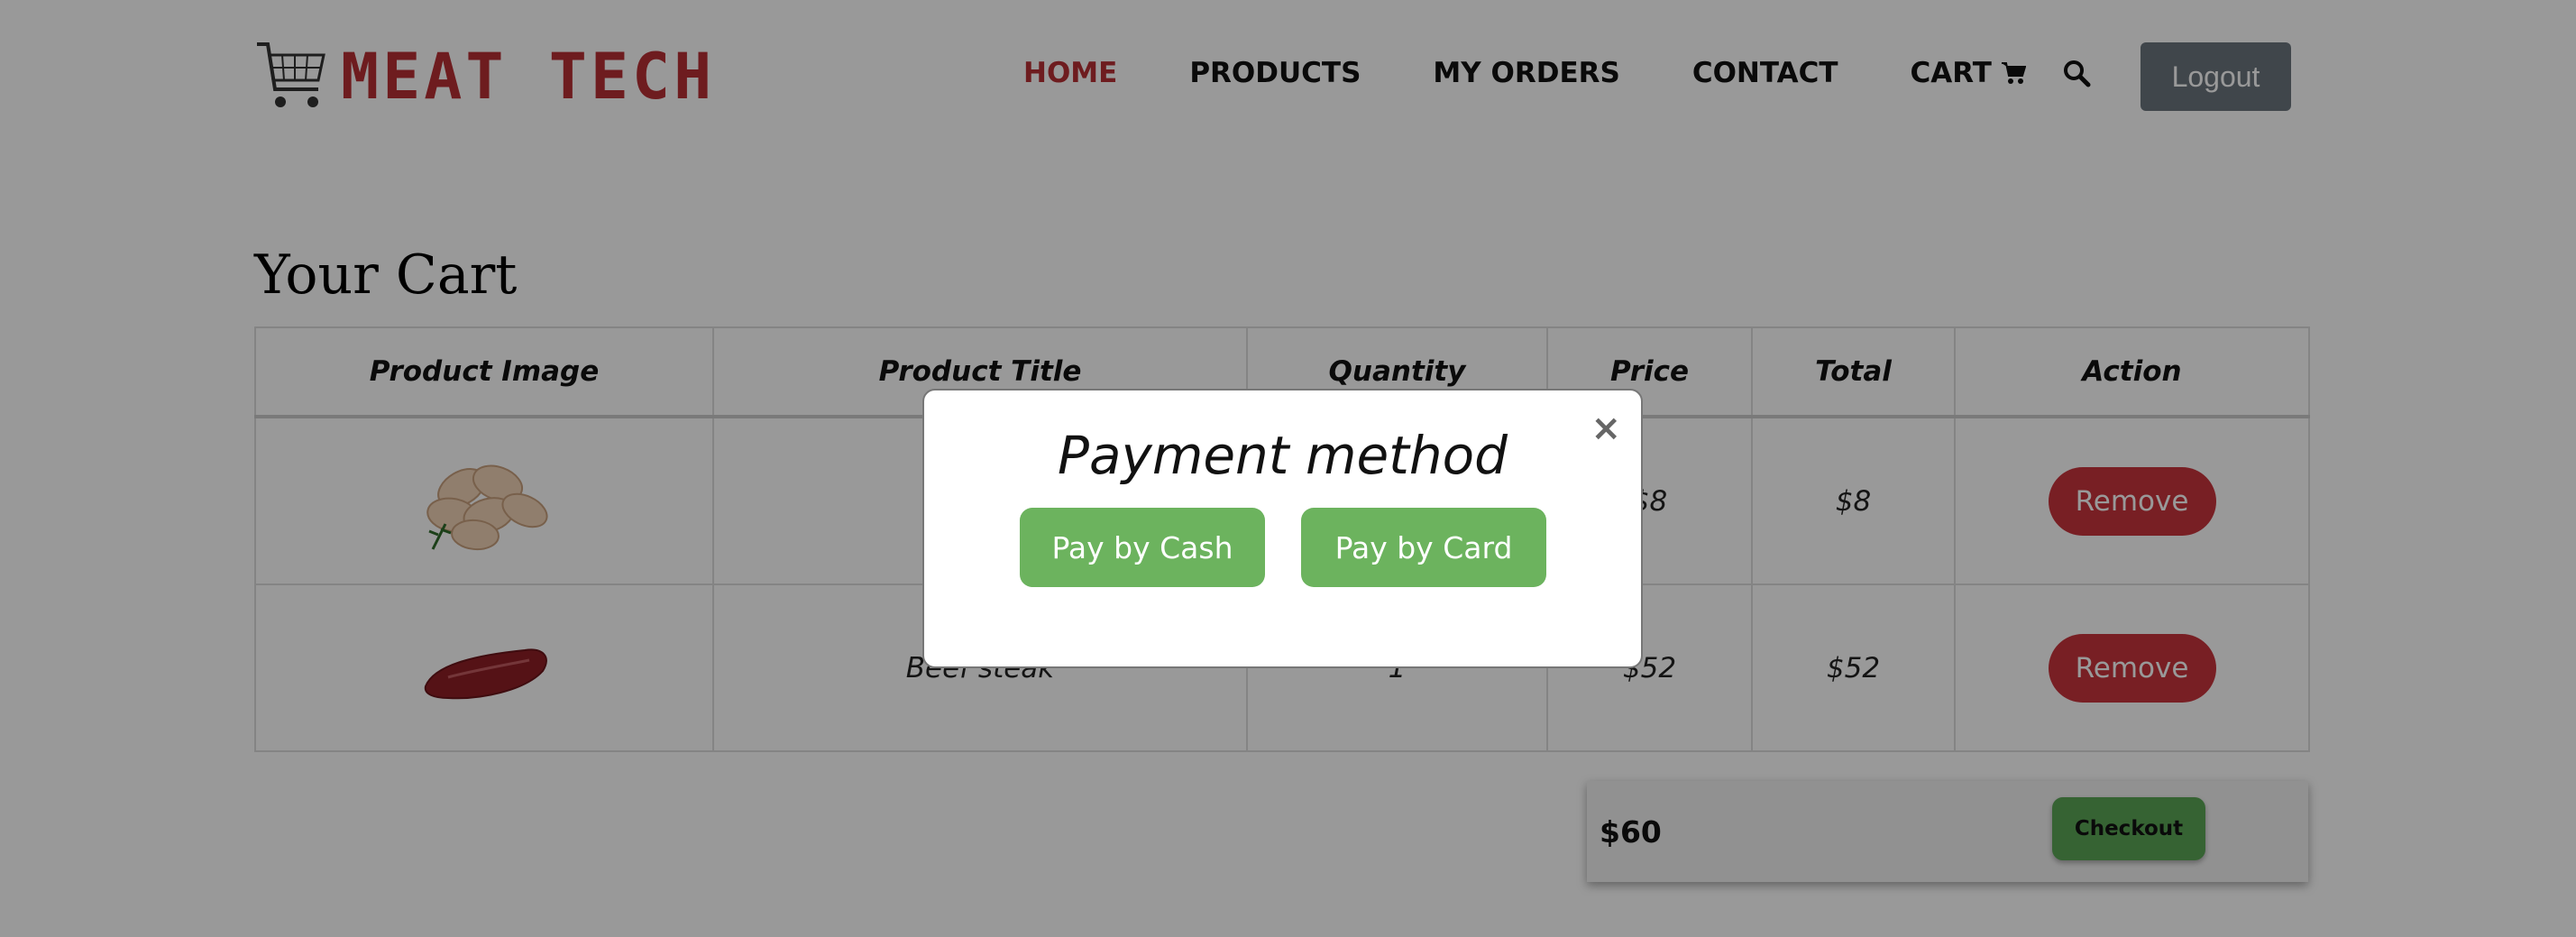 This screenshot has height=937, width=2576. Describe the element at coordinates (1606, 428) in the screenshot. I see `close-icon: ×` at that location.